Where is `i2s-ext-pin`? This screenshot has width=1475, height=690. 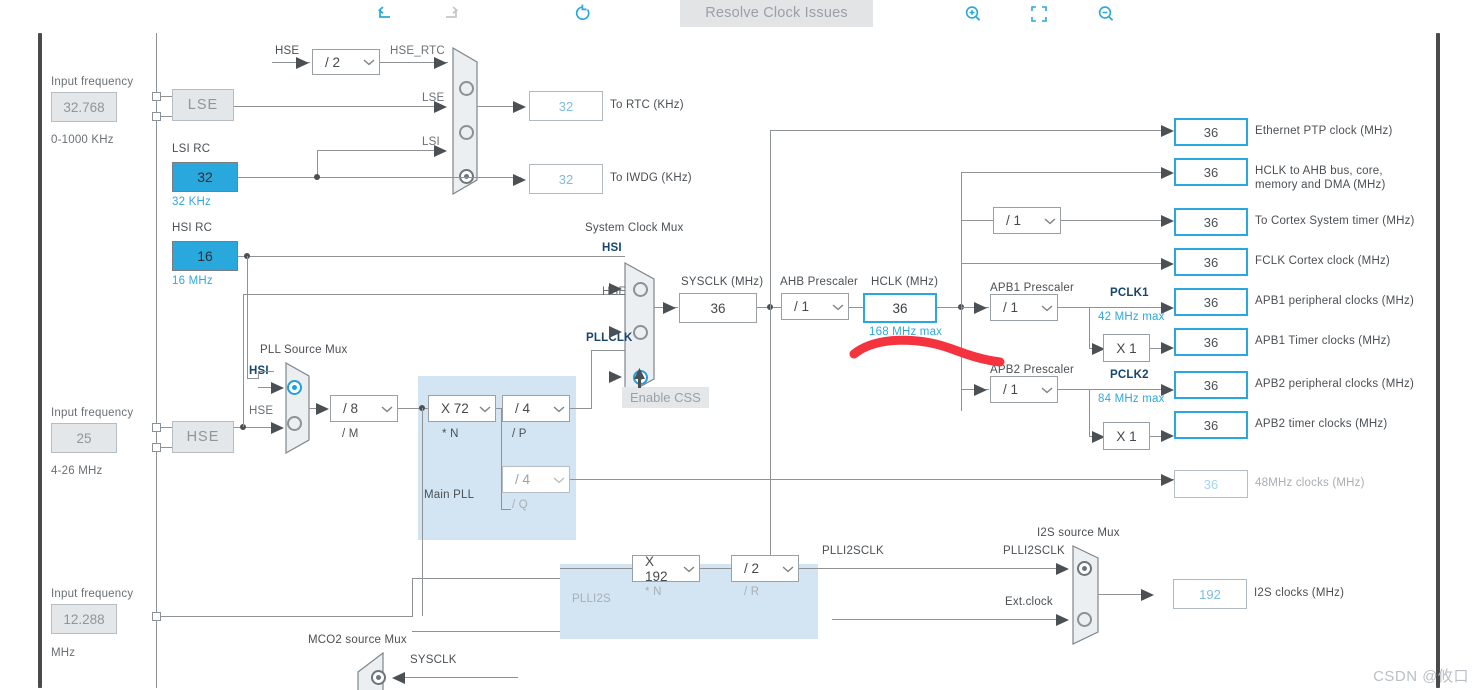
i2s-ext-pin is located at coordinates (156, 616).